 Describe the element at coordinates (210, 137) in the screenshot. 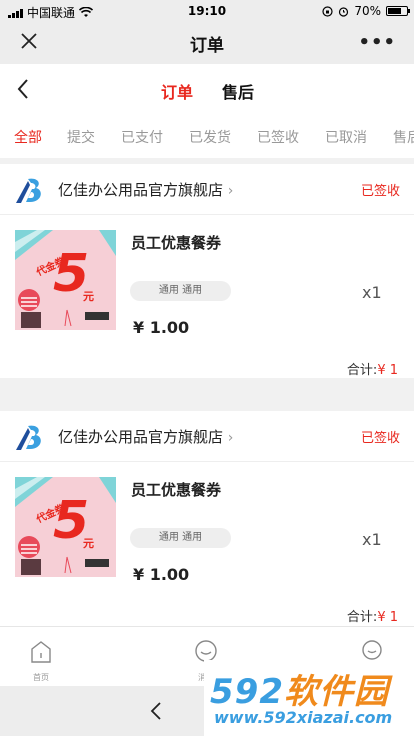

I see `filter-shipped: 已发货` at that location.